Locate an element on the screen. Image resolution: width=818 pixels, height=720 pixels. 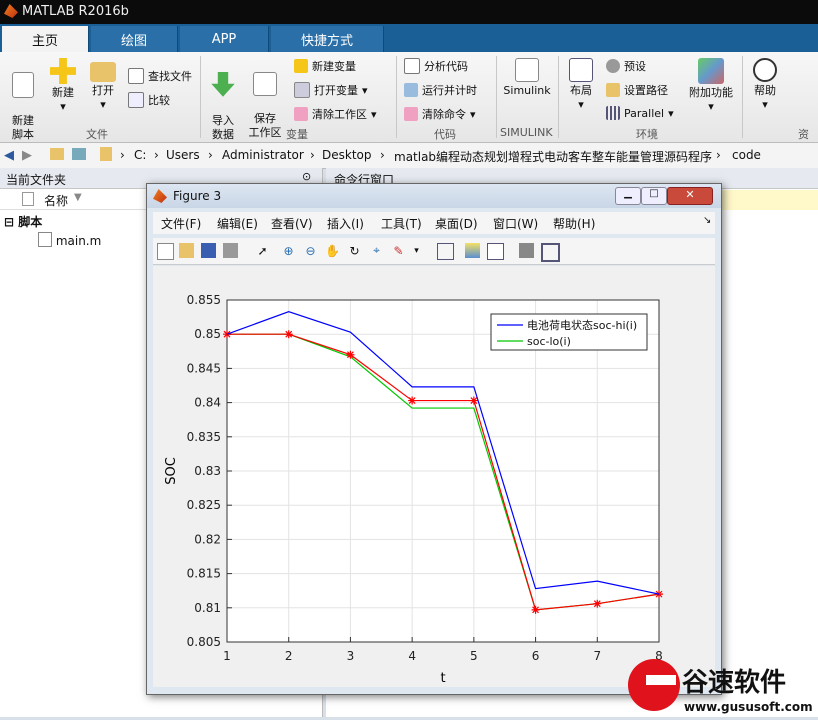
collapse-icon: ⊟ is located at coordinates (9, 222).